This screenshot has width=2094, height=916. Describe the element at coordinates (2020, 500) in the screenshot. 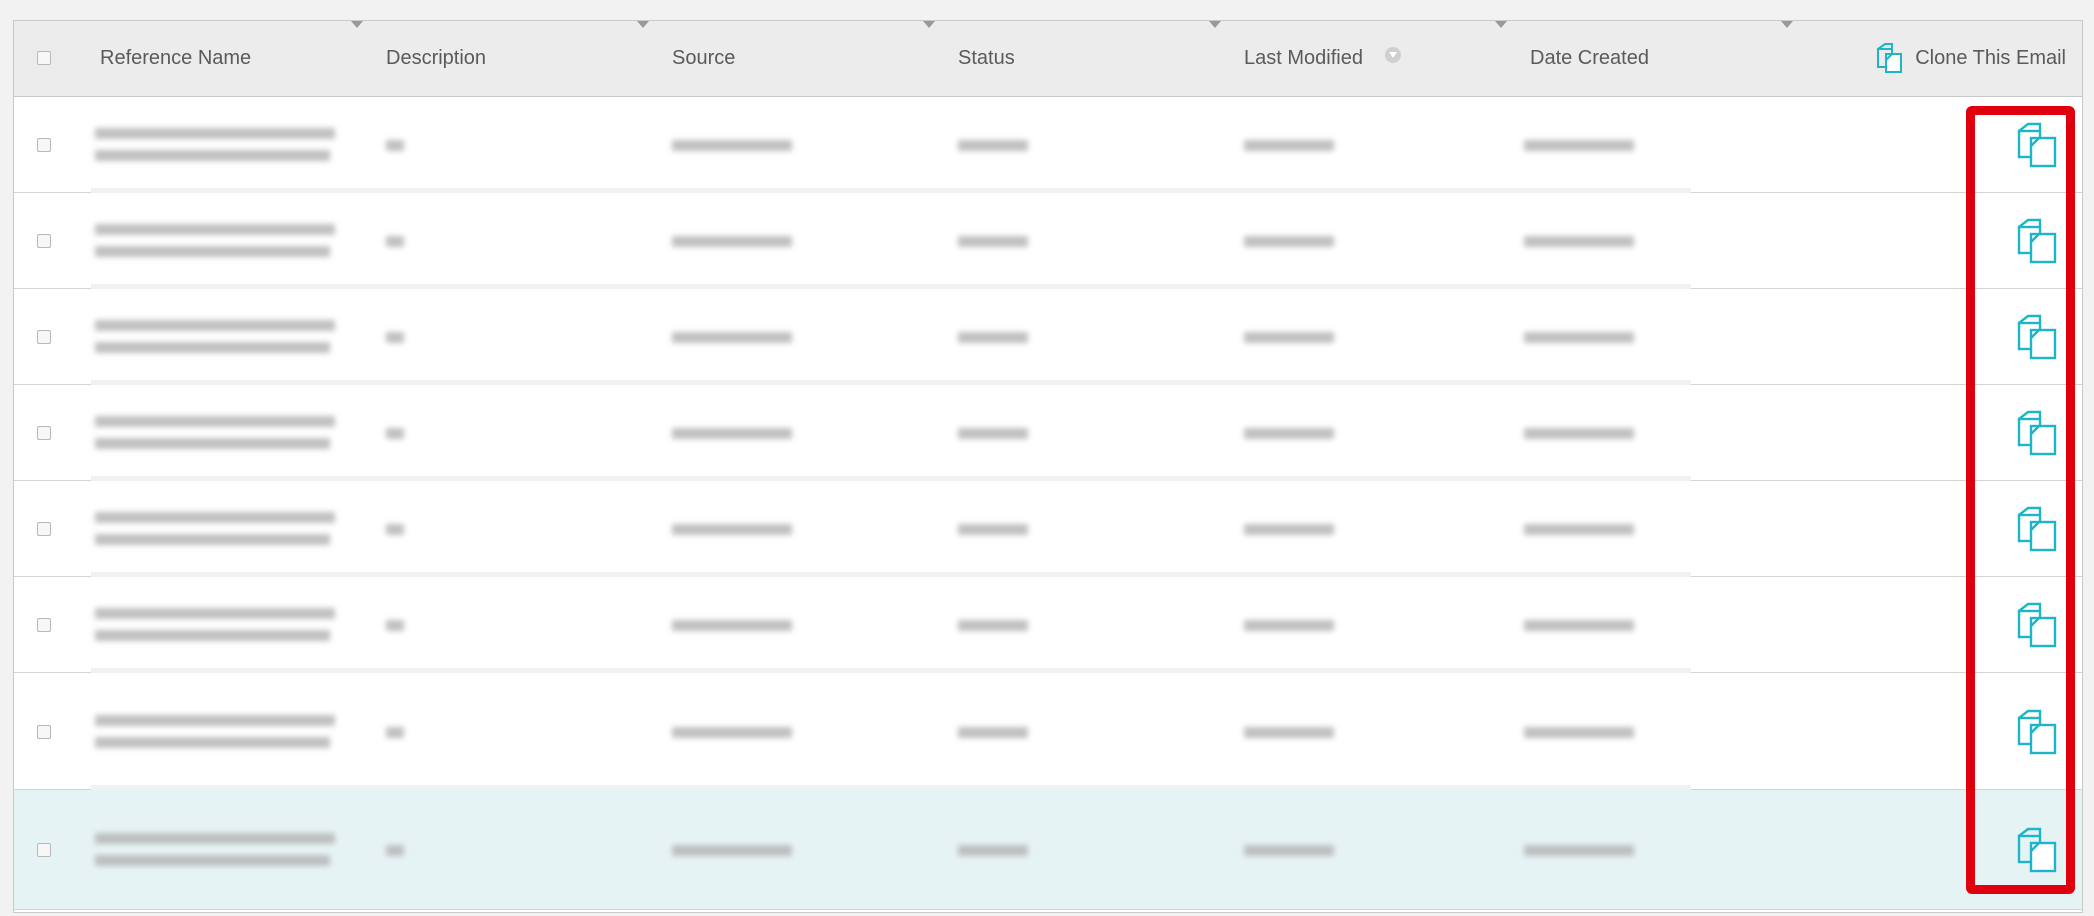

I see `clone-column-highlight` at that location.